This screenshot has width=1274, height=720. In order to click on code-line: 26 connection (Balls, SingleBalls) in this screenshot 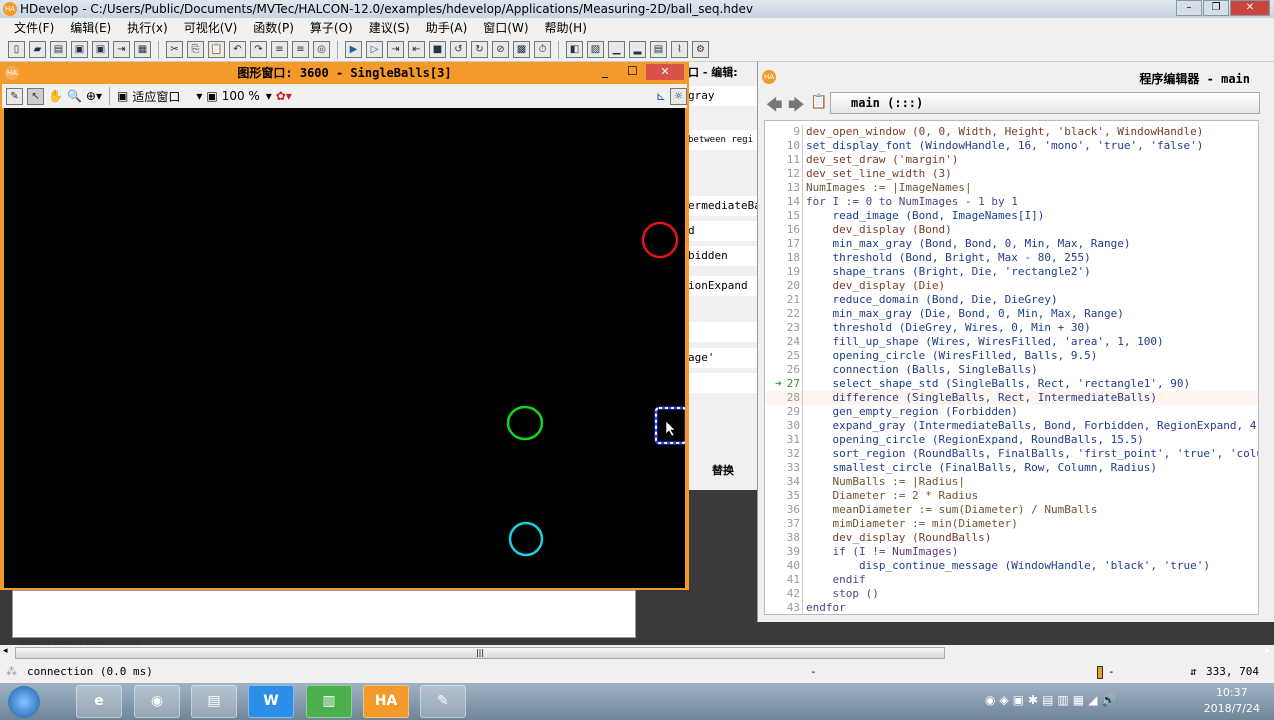, I will do `click(1011, 370)`.